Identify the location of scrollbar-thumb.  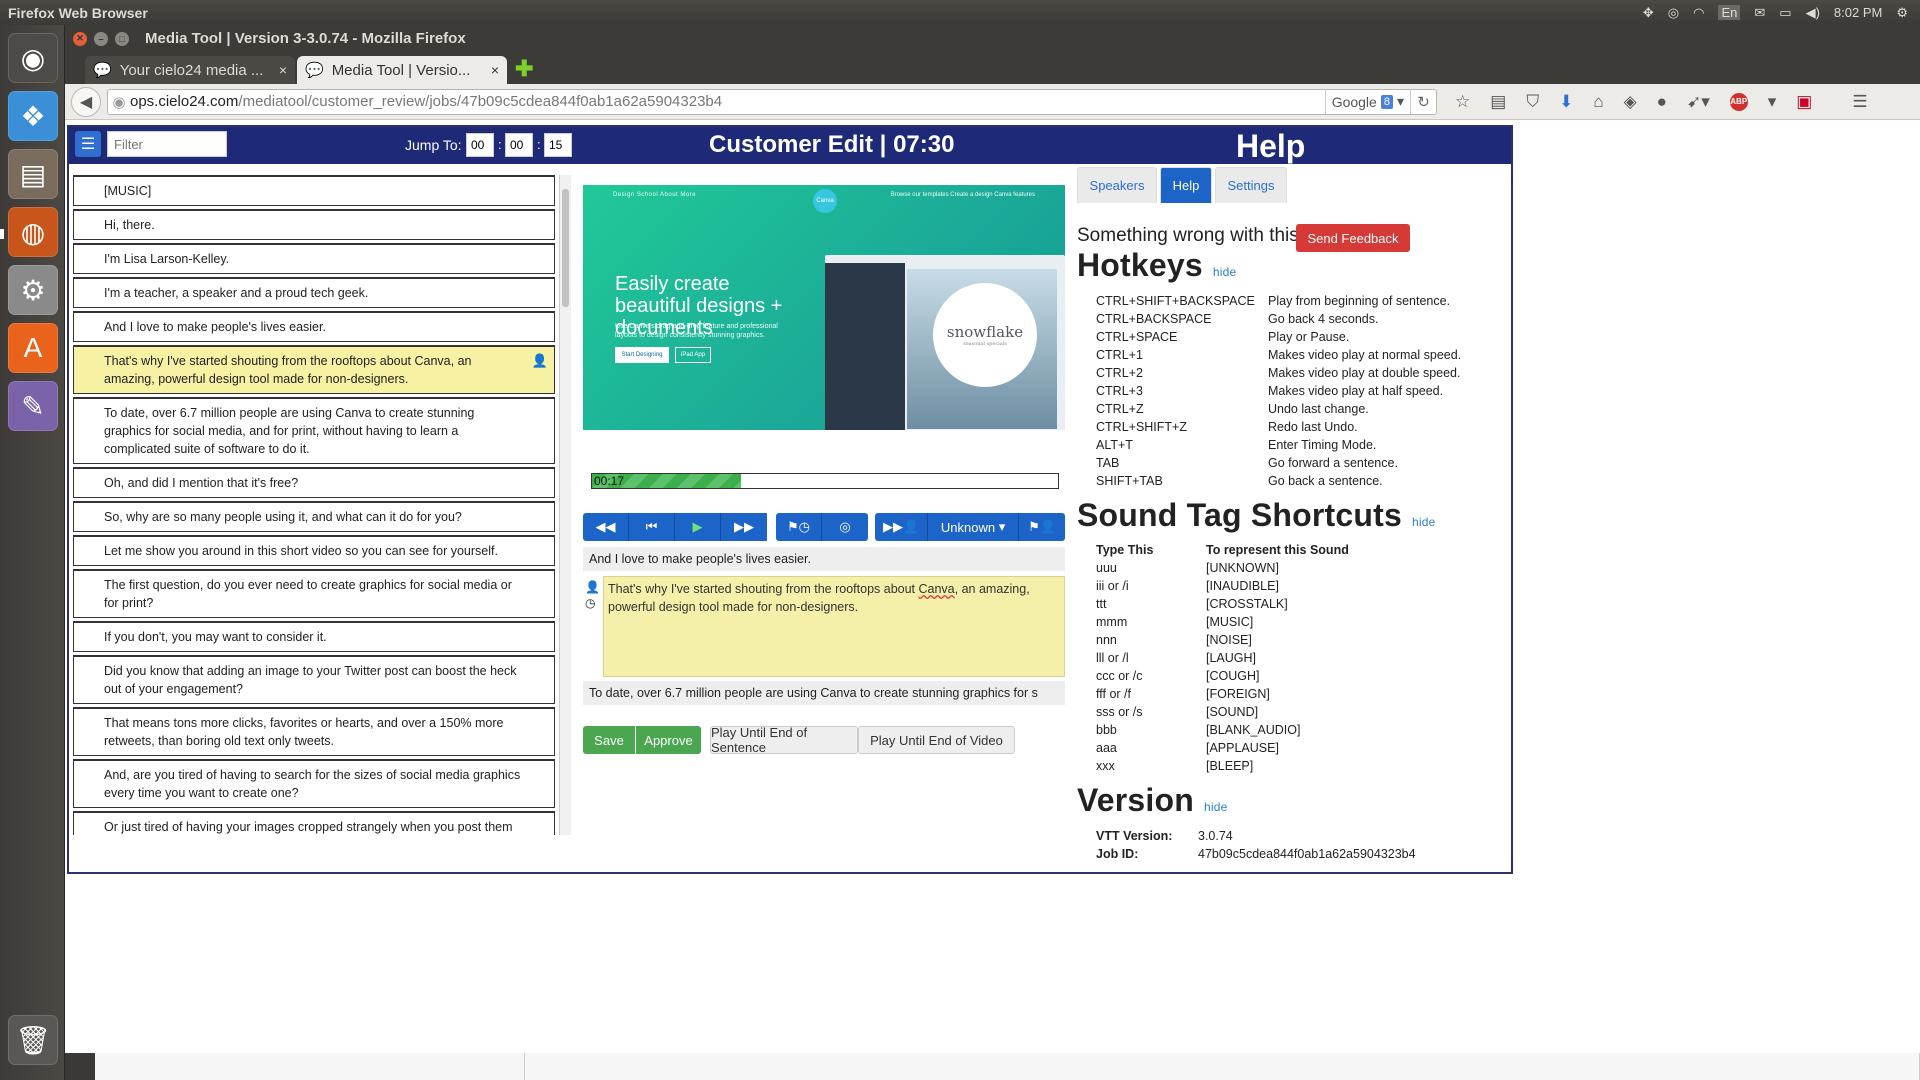
(565, 248).